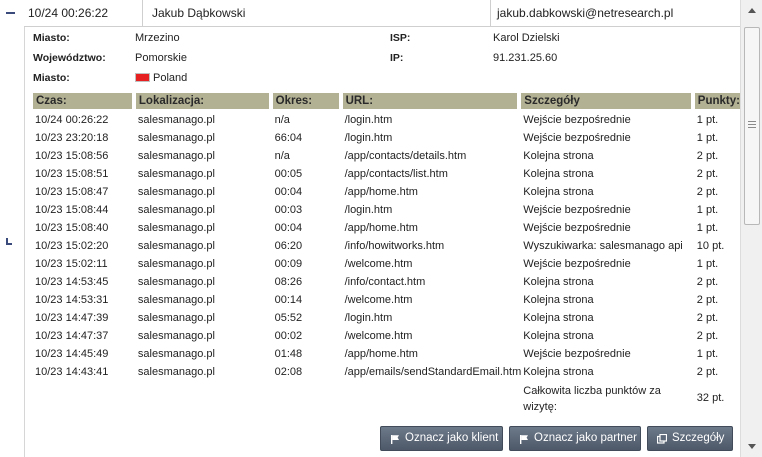 This screenshot has height=457, width=762. Describe the element at coordinates (69, 58) in the screenshot. I see `province-label: Województwo:` at that location.